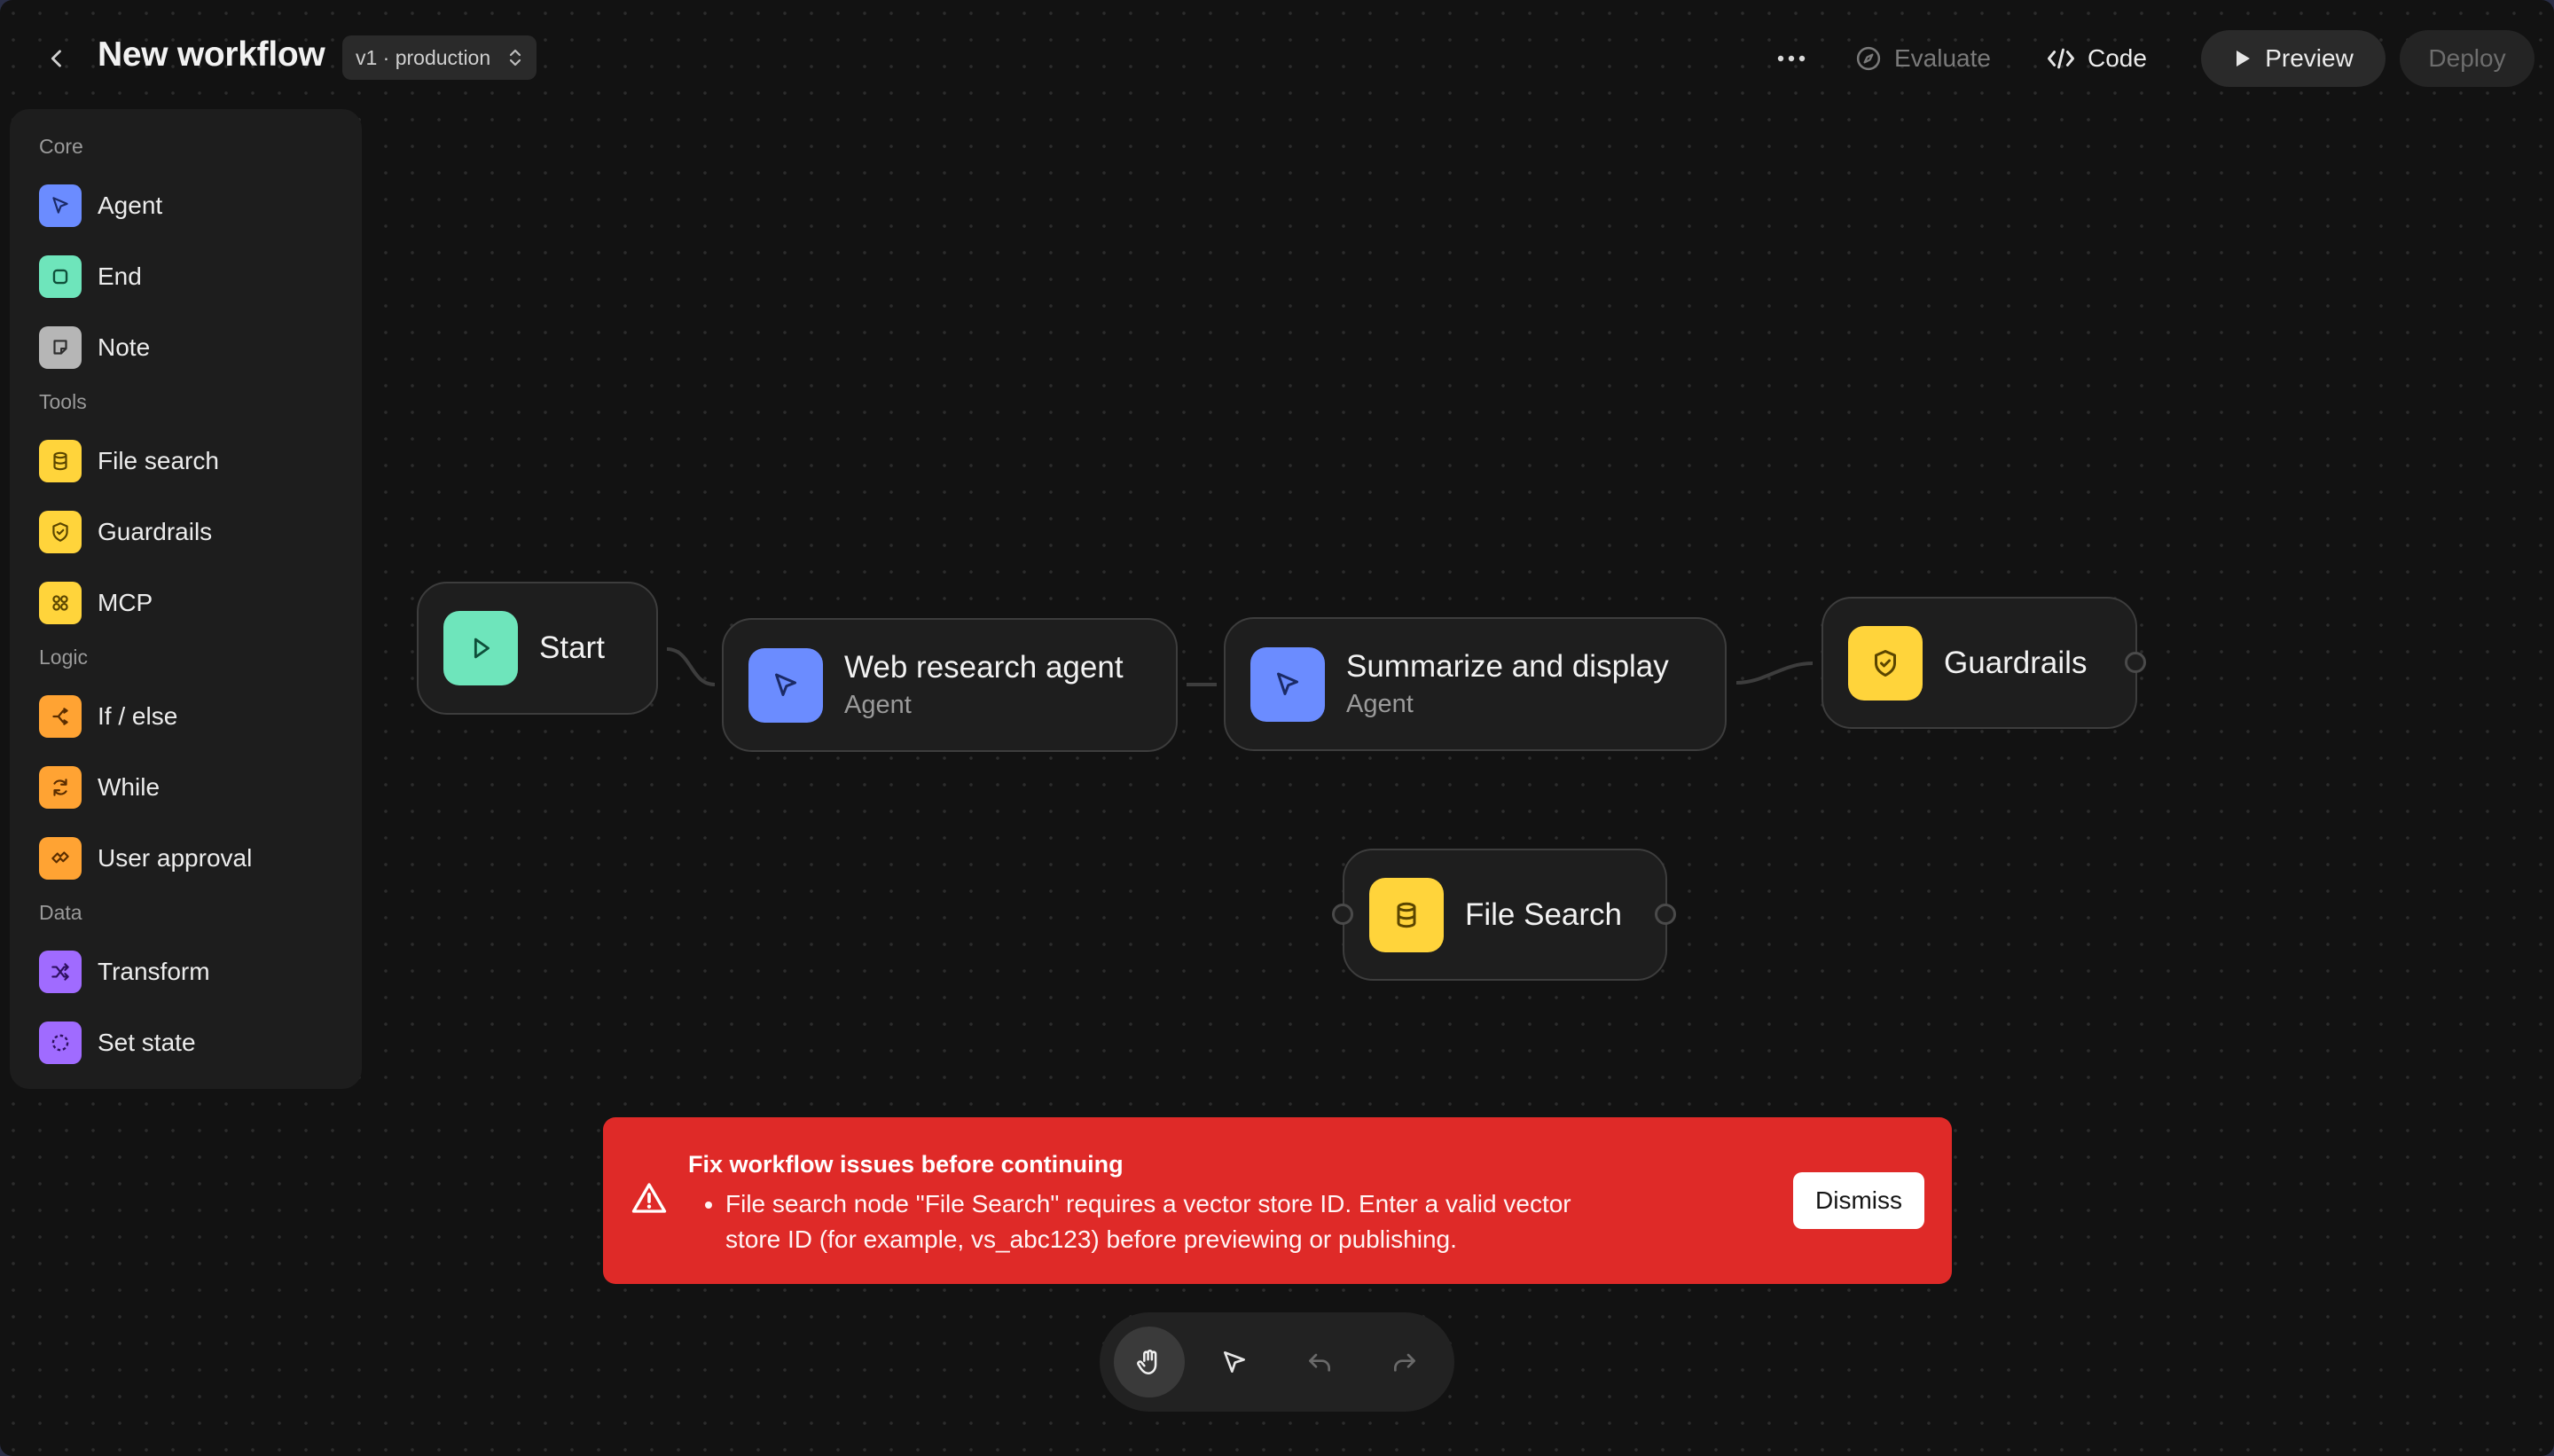 This screenshot has height=1456, width=2554. Describe the element at coordinates (124, 347) in the screenshot. I see `palette-item-label: Note` at that location.